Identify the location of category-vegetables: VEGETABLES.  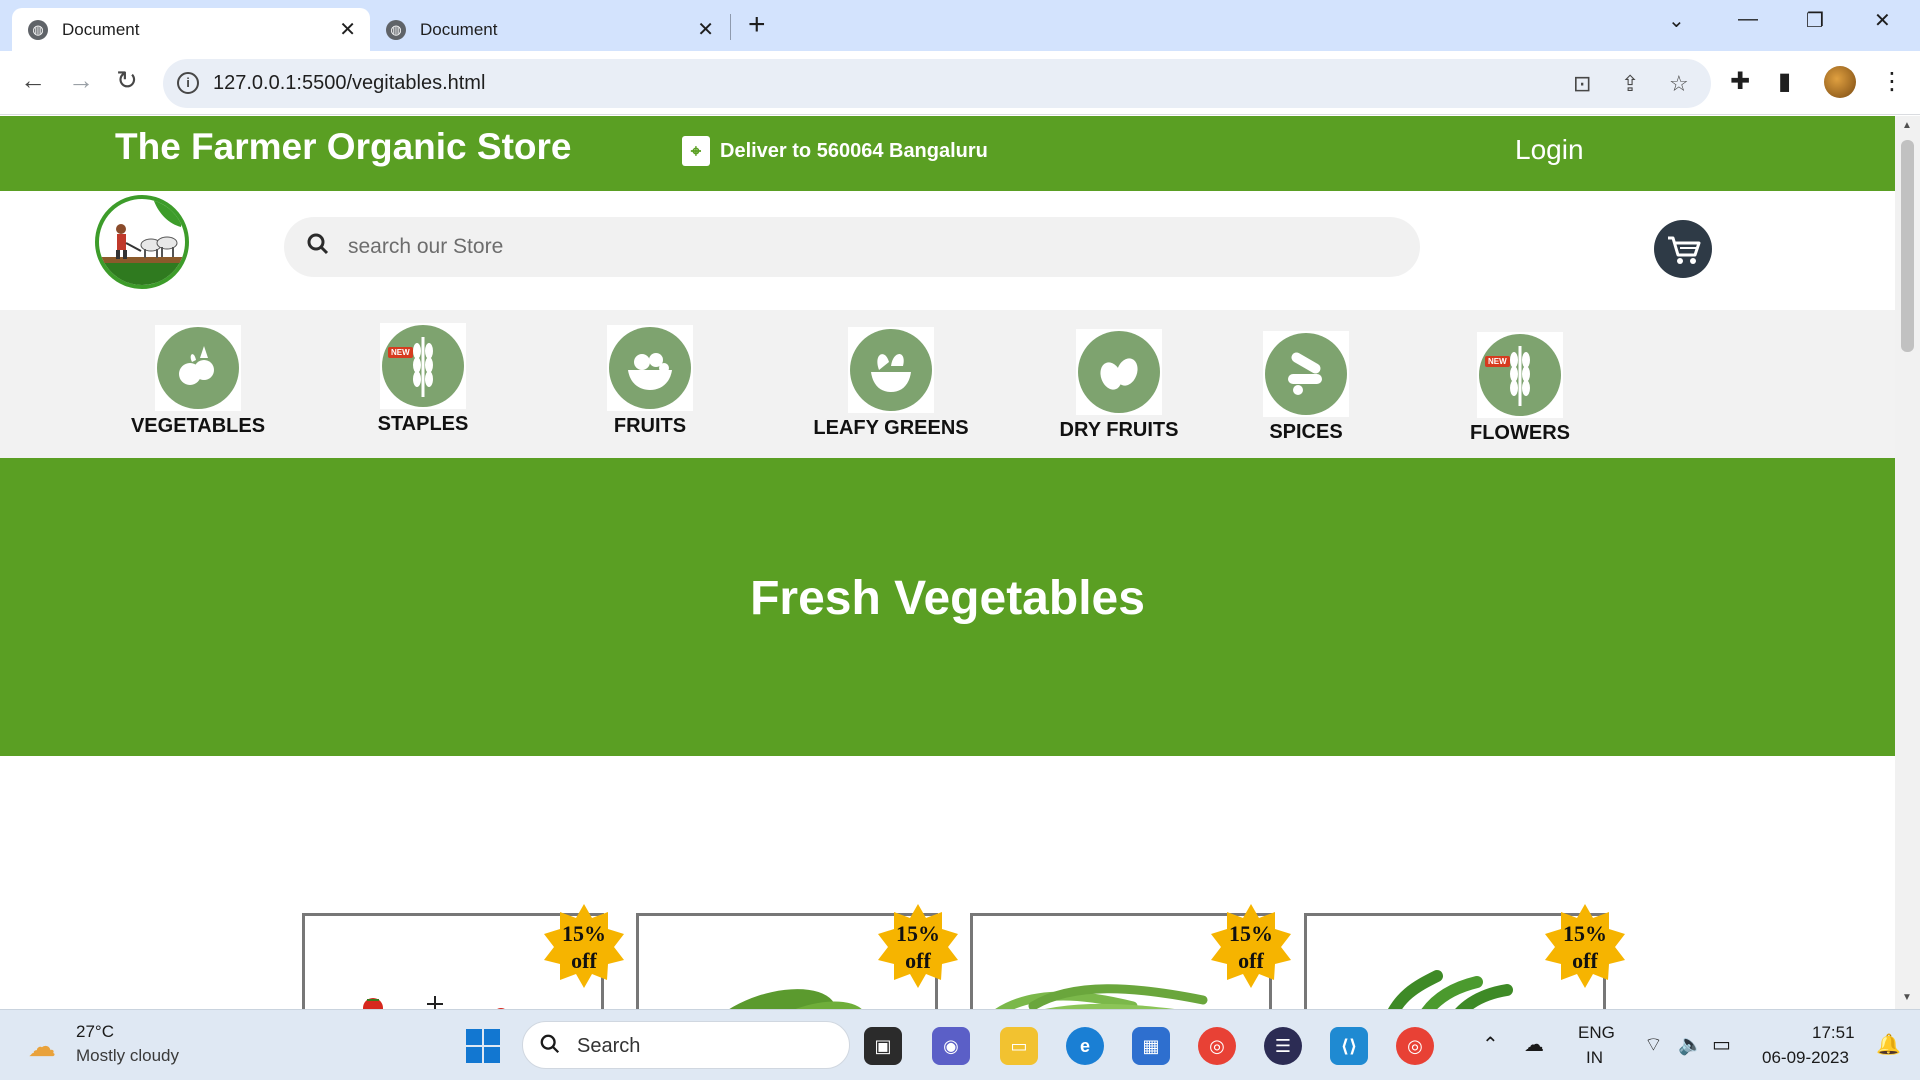
(198, 381).